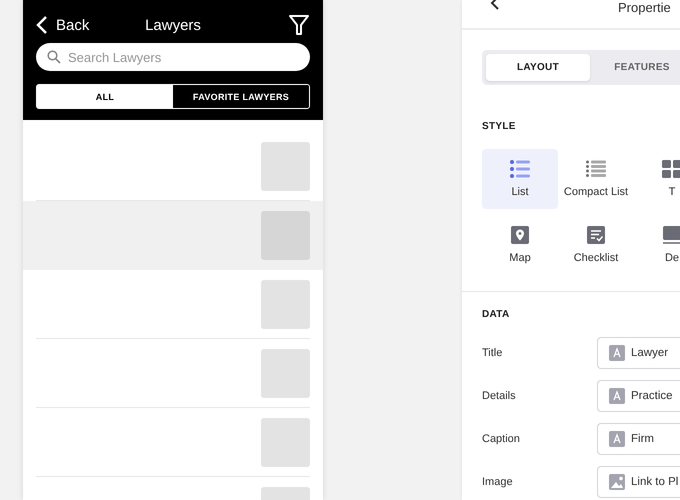  I want to click on tab: FEATURES, so click(635, 67).